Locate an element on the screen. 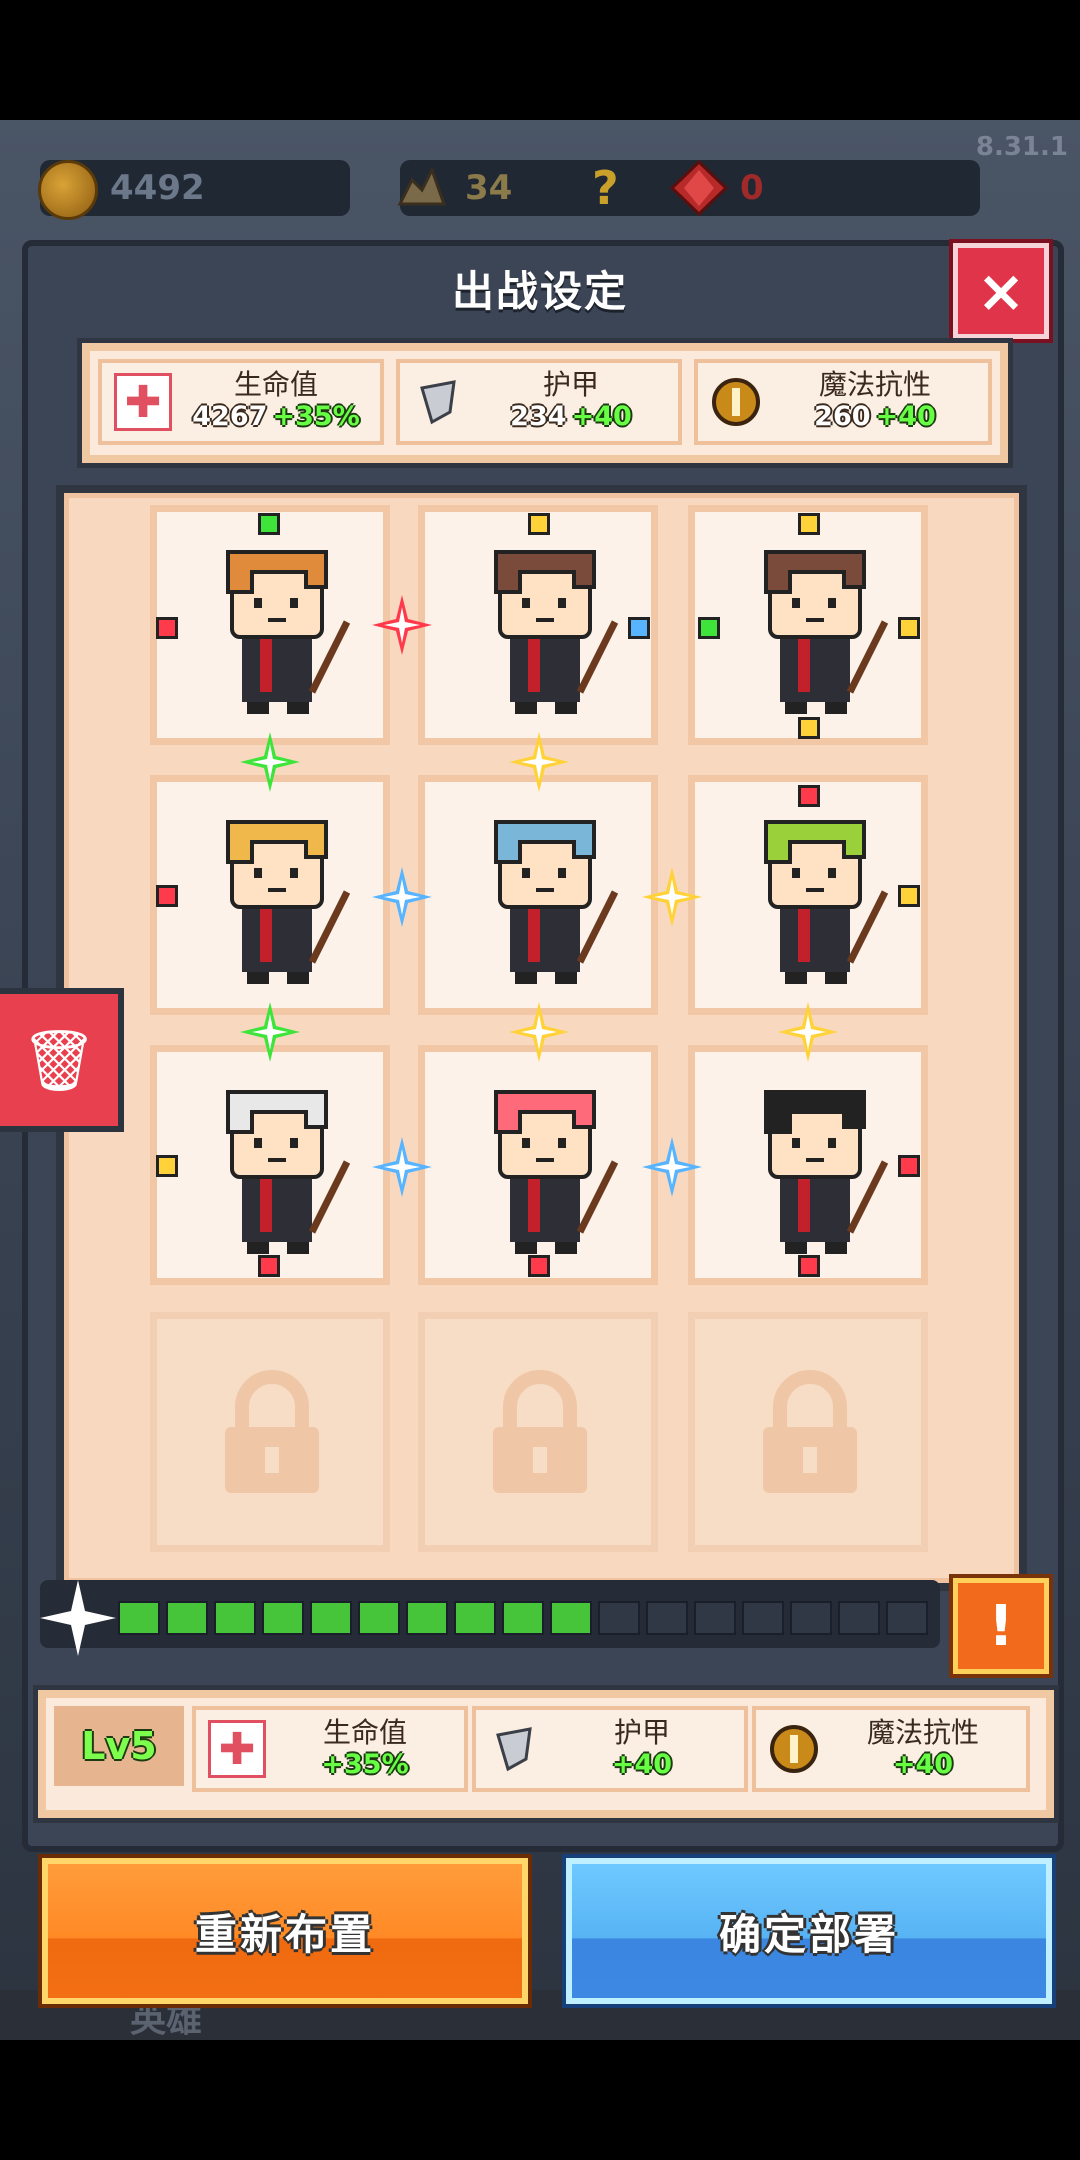 The height and width of the screenshot is (2160, 1080). red-gem-icon is located at coordinates (699, 188).